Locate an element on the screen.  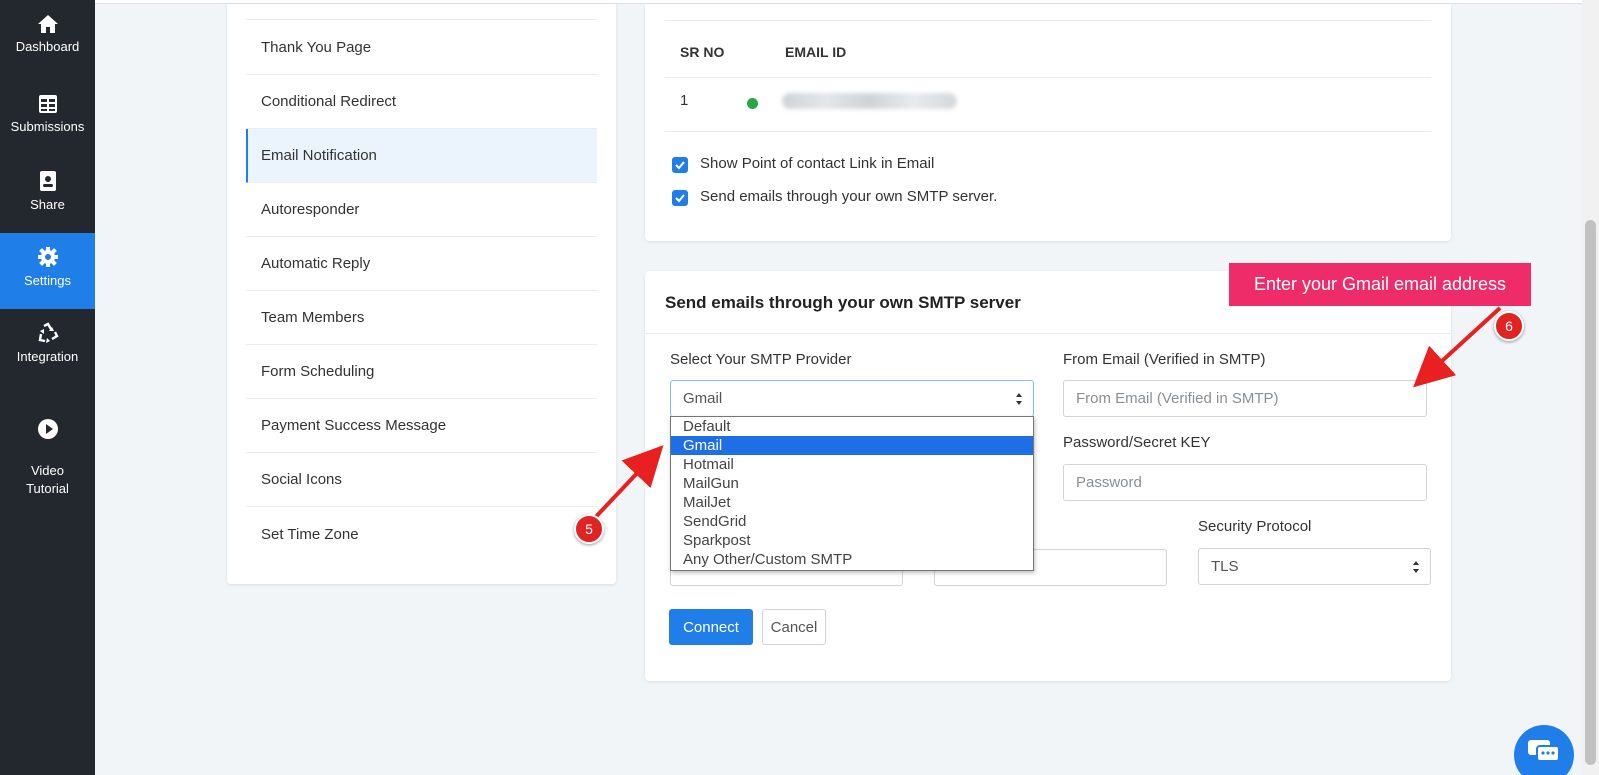
chat-icon is located at coordinates (1544, 751).